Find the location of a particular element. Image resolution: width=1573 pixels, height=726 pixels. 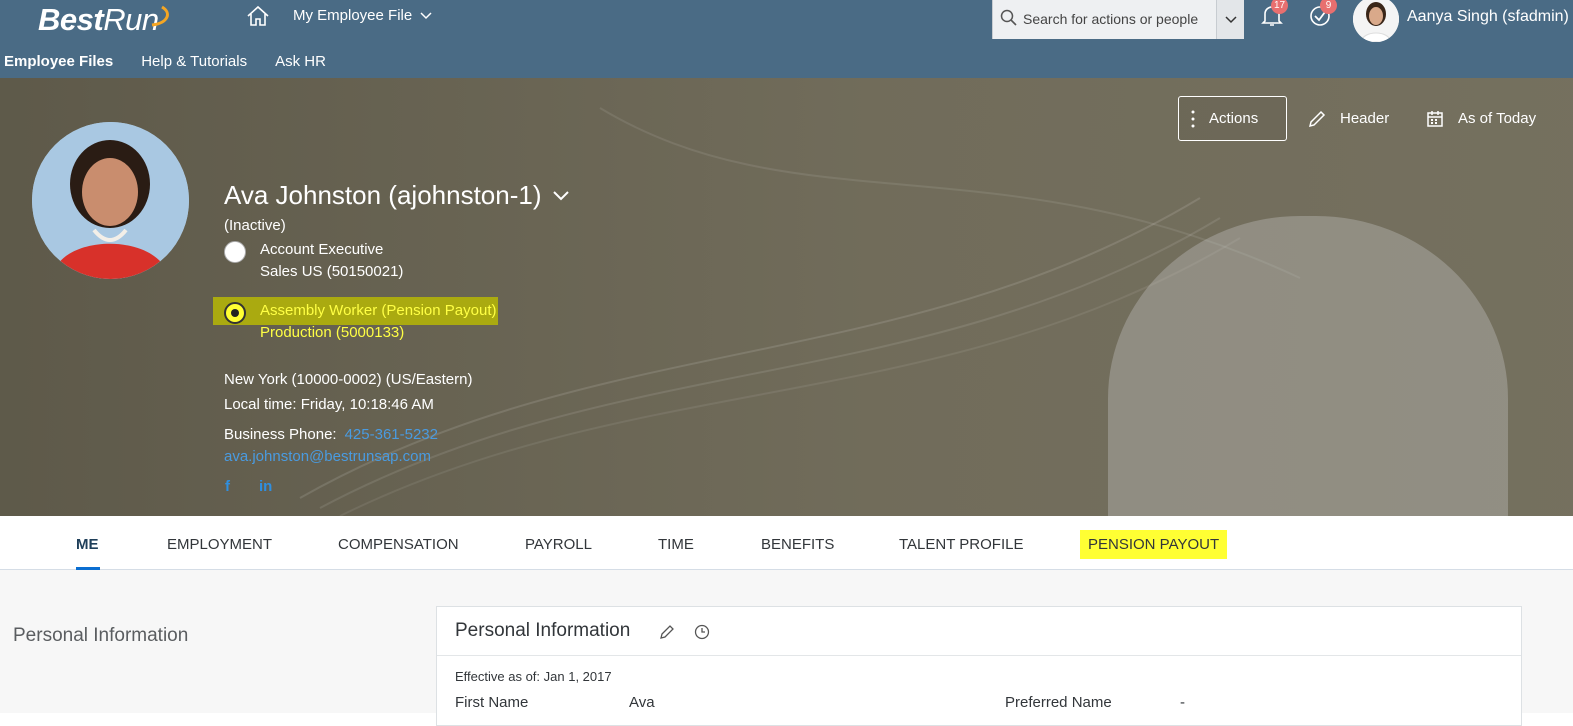

user-avatar is located at coordinates (1376, 21).